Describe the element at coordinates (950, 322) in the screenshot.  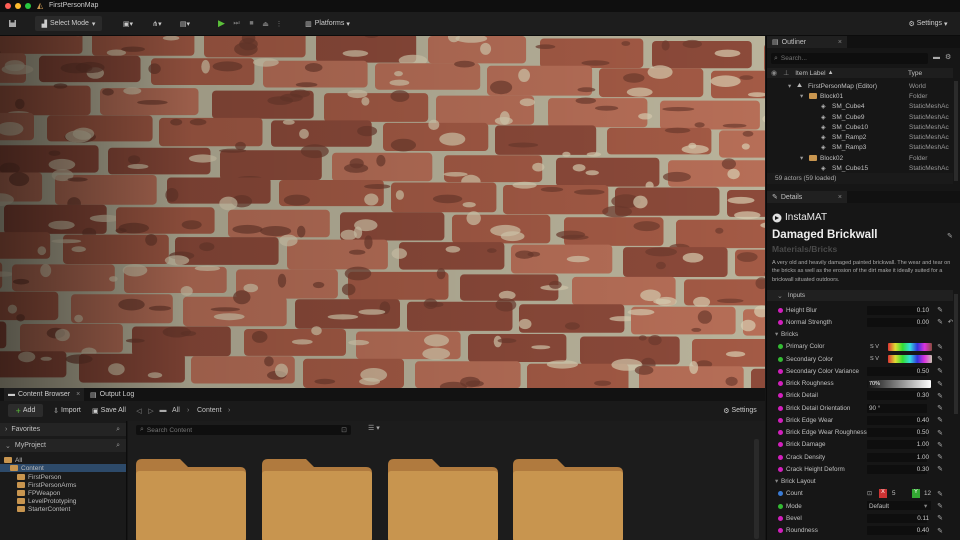
I see `reset-icon: ↶` at that location.